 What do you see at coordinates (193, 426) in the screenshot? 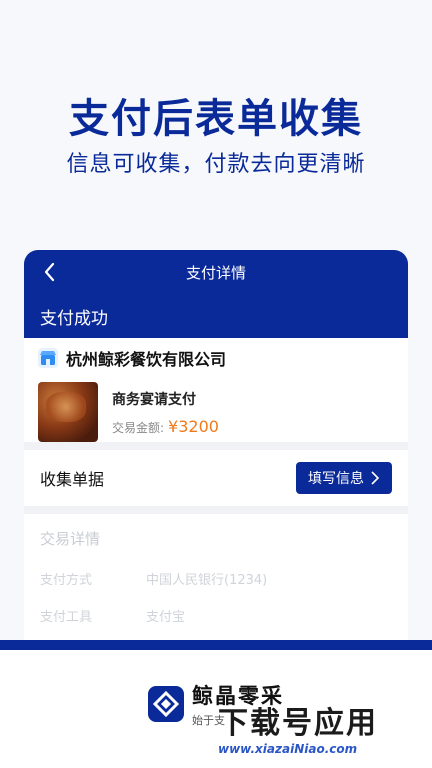
I see `amount-value: ¥3200` at bounding box center [193, 426].